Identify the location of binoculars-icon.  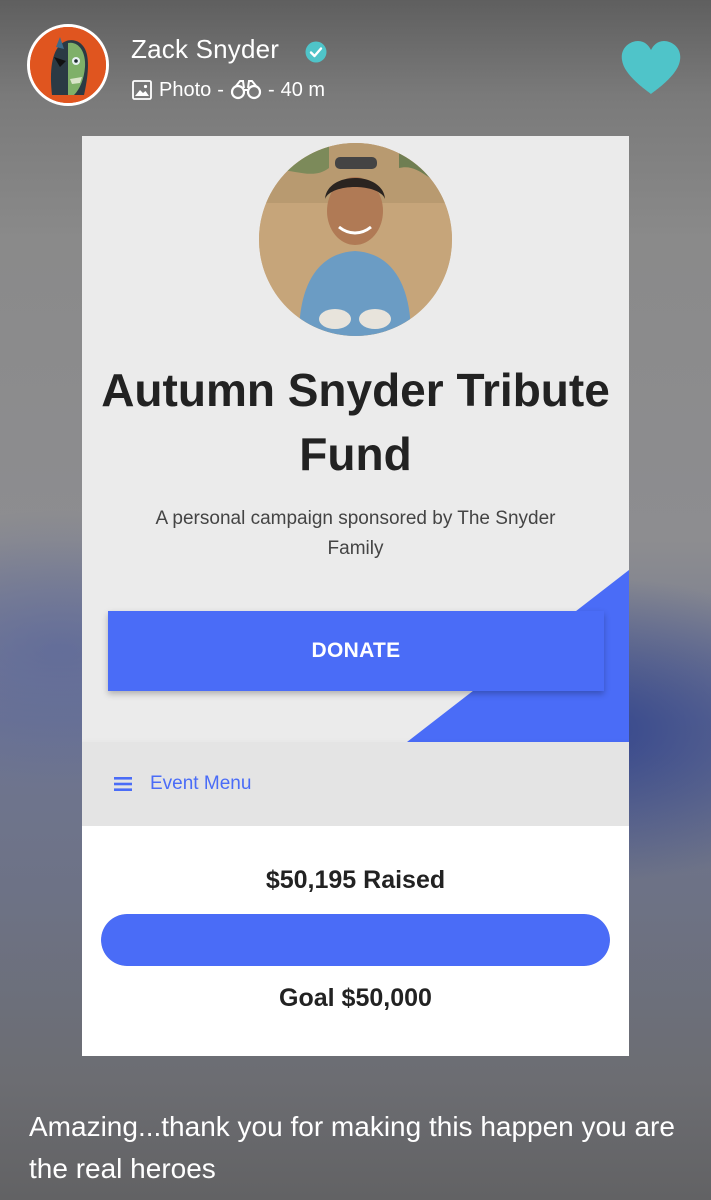
(246, 90).